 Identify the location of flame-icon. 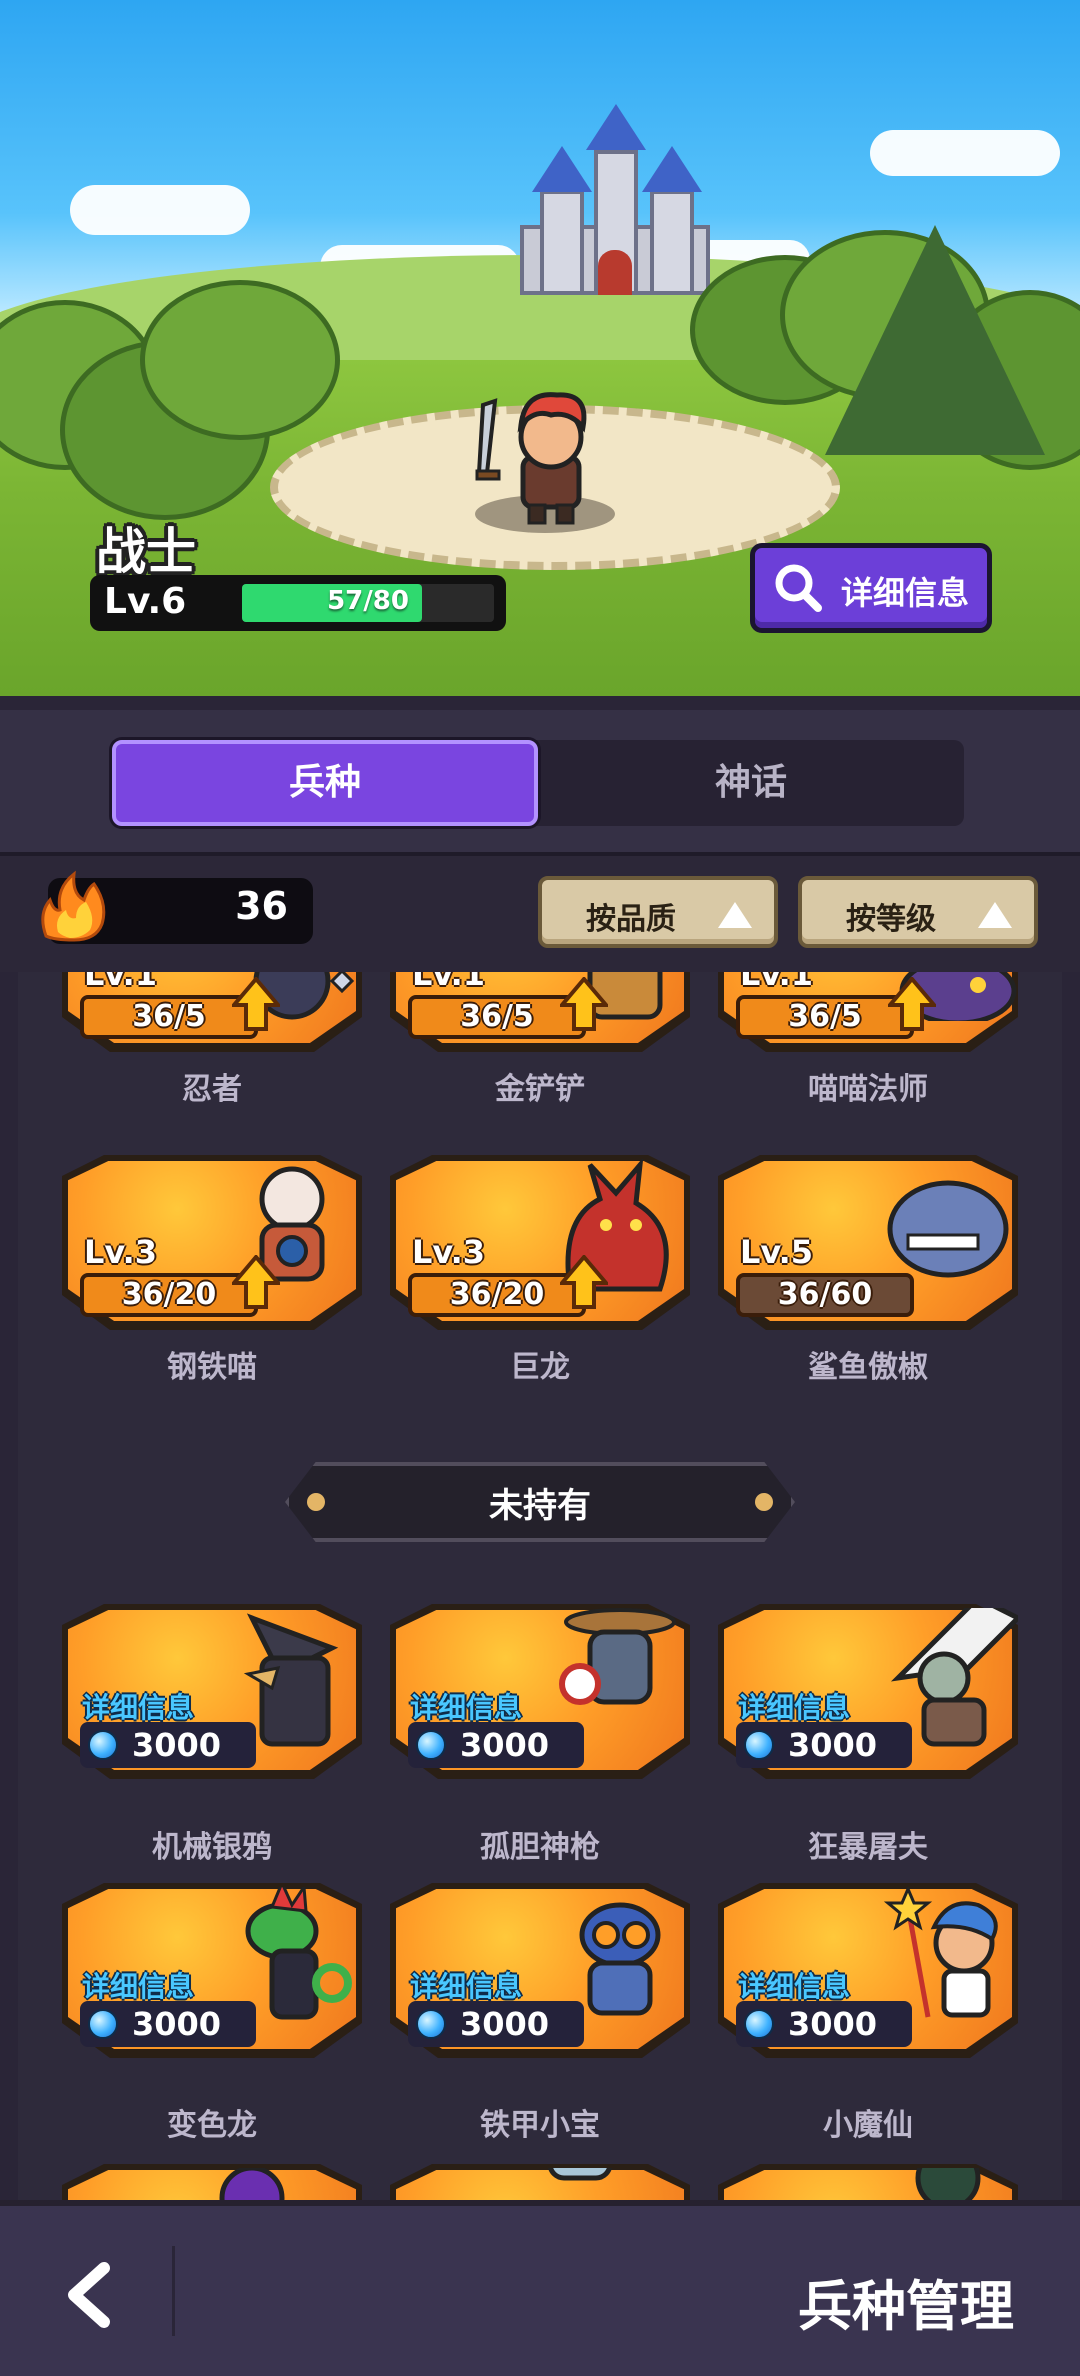
(73, 906).